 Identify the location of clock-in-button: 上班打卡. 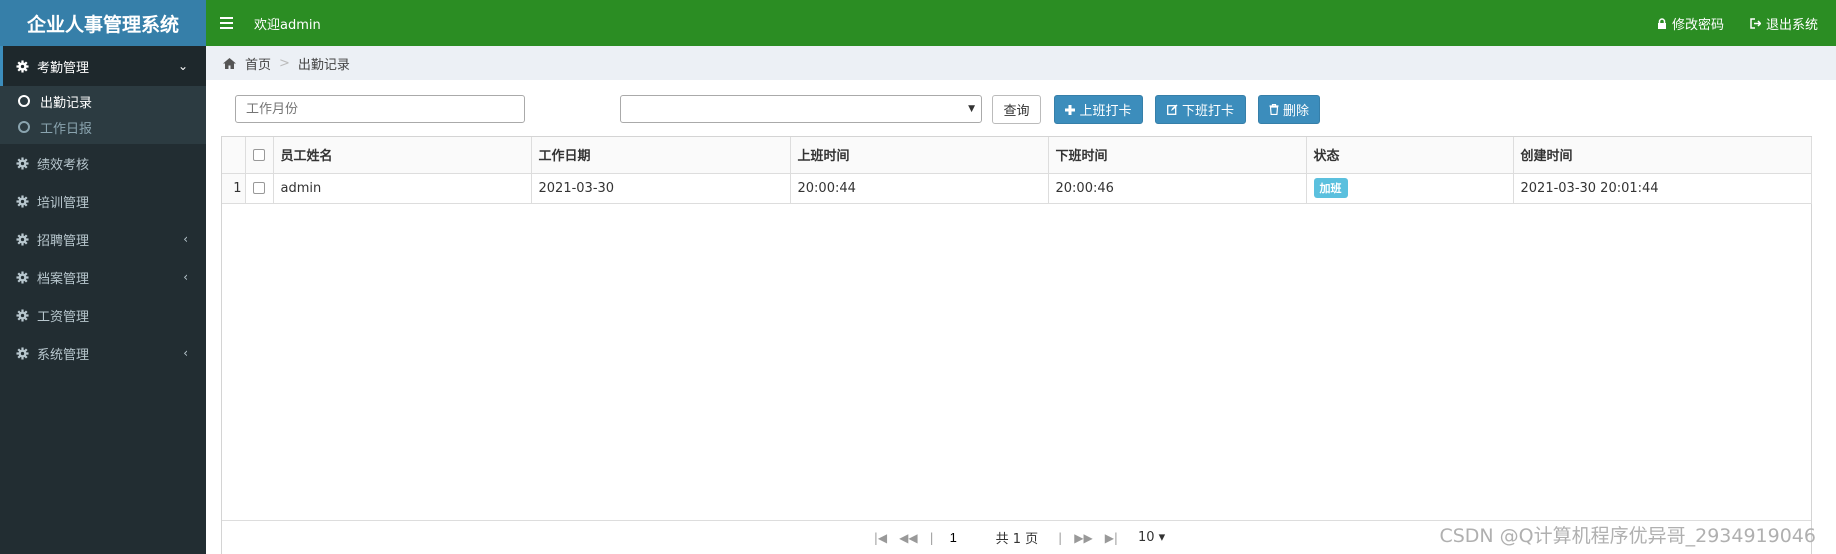
(1098, 109).